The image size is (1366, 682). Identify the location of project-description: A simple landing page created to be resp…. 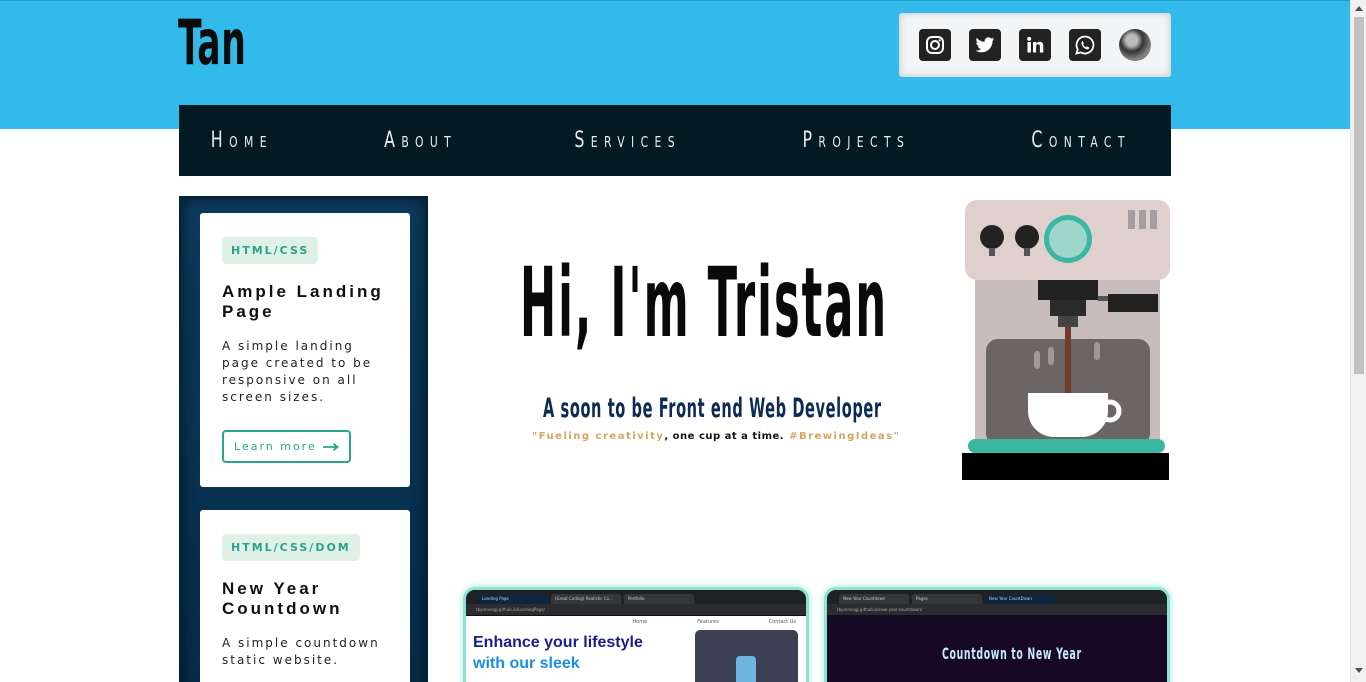
(297, 371).